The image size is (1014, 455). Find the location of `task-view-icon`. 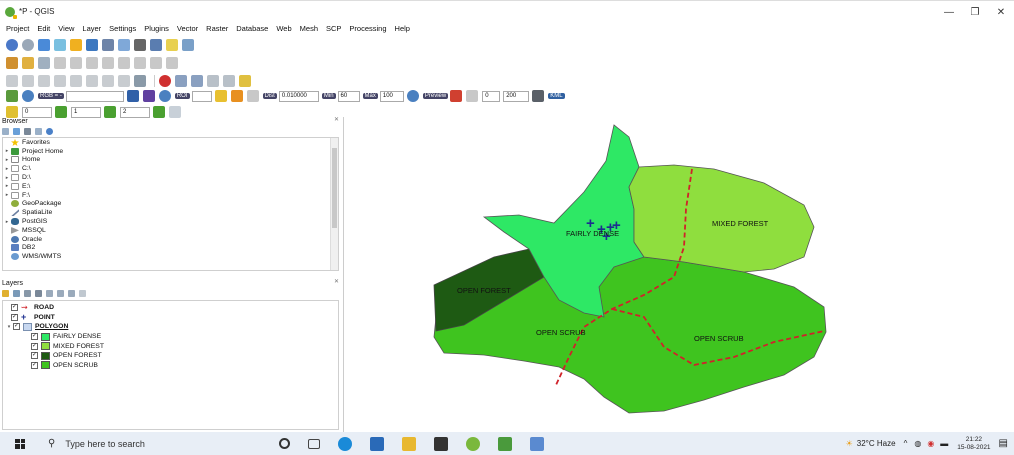

task-view-icon is located at coordinates (314, 443).